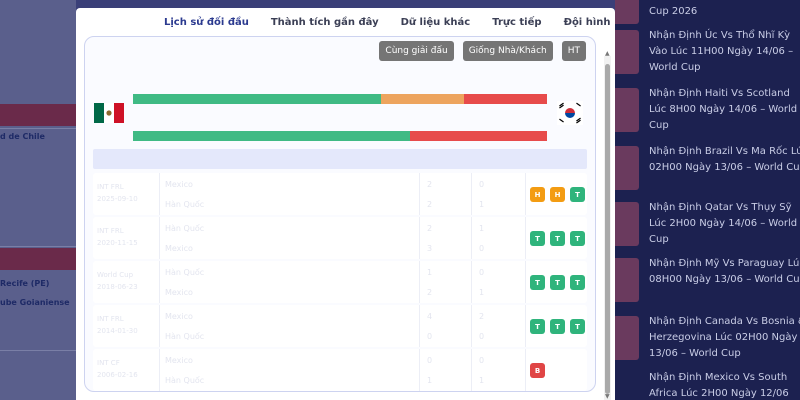 The height and width of the screenshot is (400, 800). What do you see at coordinates (482, 316) in the screenshot?
I see `half-time-team-1: 2` at bounding box center [482, 316].